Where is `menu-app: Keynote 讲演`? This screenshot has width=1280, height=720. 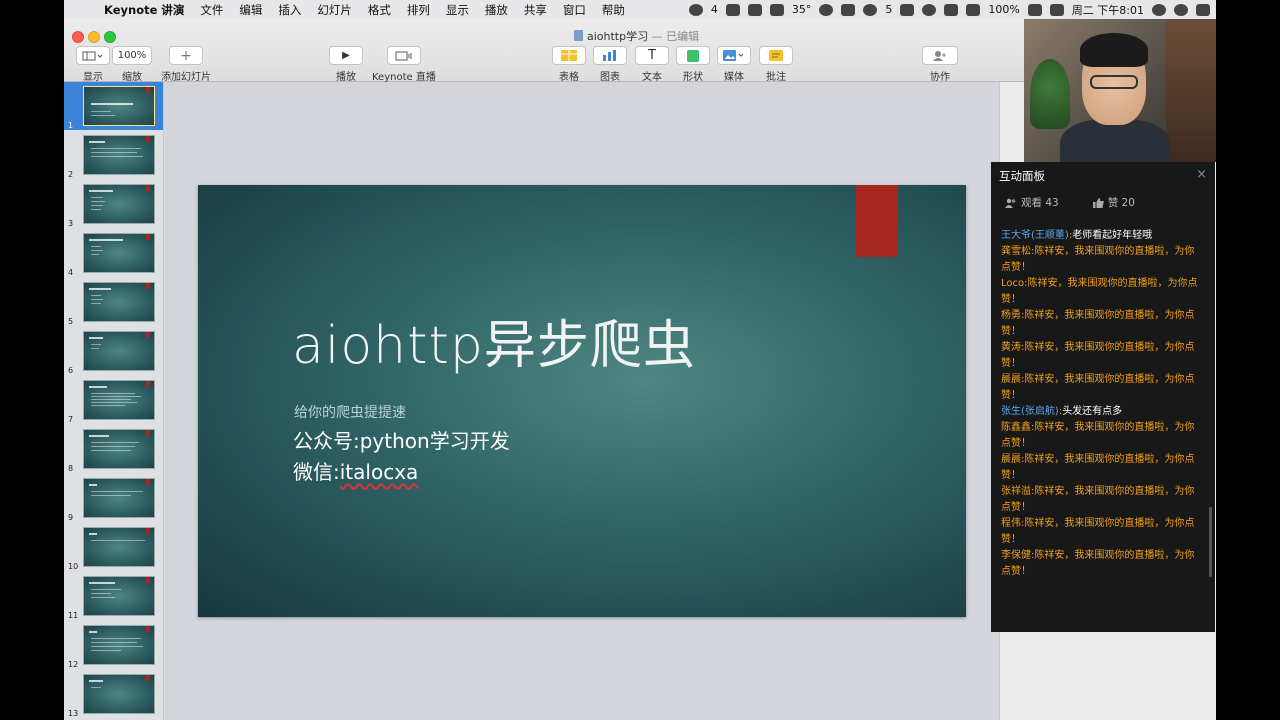
menu-app: Keynote 讲演 is located at coordinates (144, 10).